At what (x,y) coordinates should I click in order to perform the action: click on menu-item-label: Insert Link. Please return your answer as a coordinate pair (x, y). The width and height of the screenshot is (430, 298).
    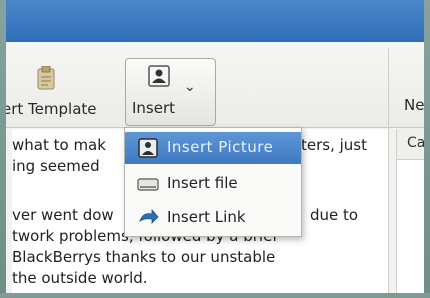
    Looking at the image, I should click on (206, 217).